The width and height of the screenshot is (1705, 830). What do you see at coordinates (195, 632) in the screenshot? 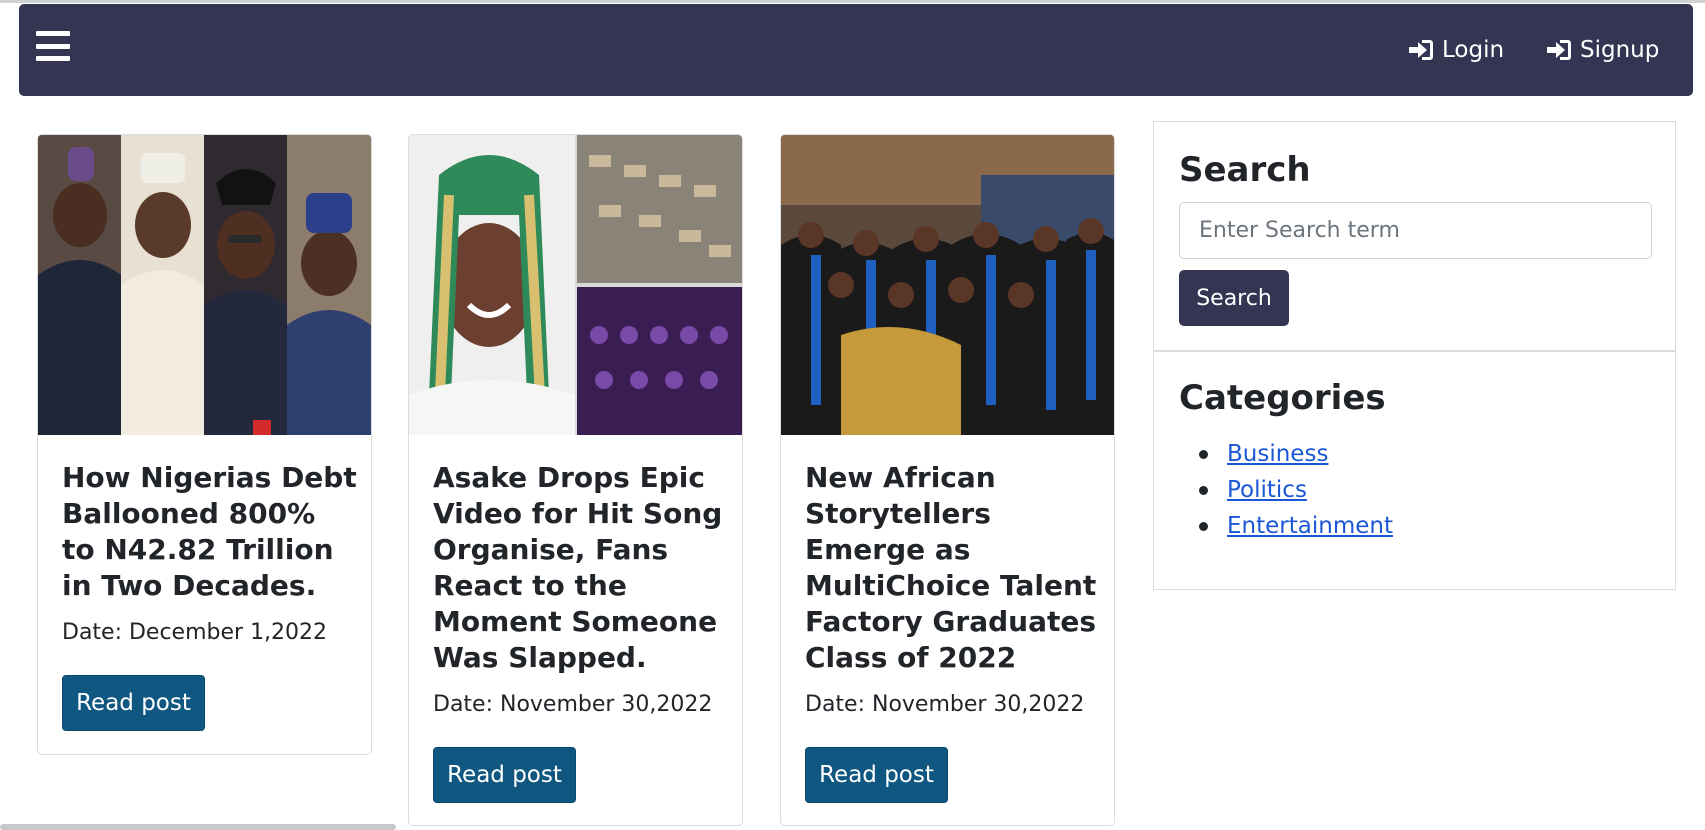
I see `post-date: Date: December 1,2022` at bounding box center [195, 632].